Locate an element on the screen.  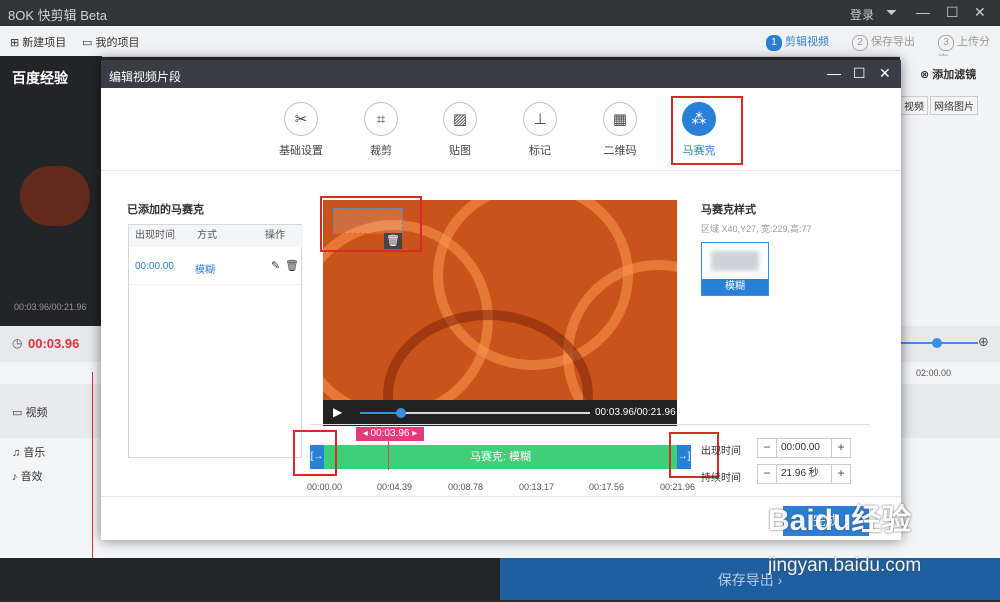
crop-icon: ⌗ is located at coordinates (381, 119).